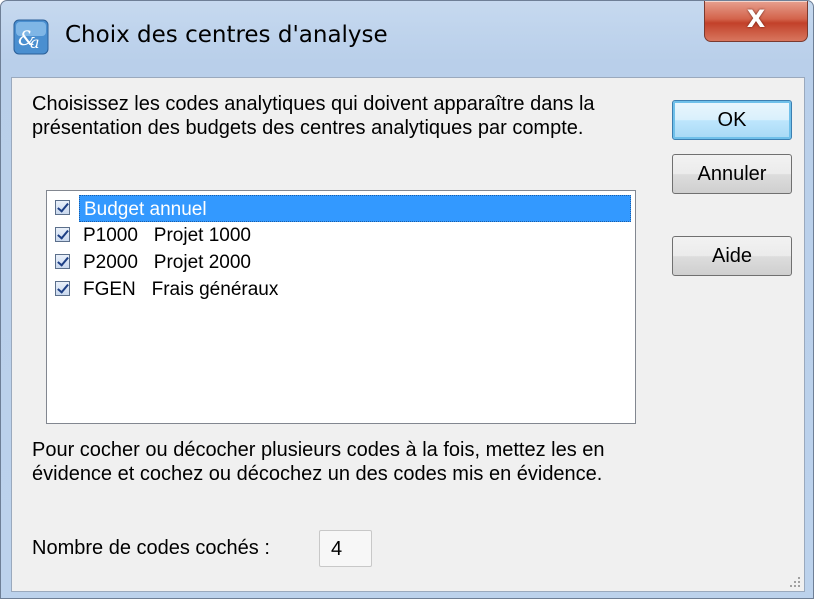 This screenshot has width=814, height=599. I want to click on list-item: FGEN Frais généraux, so click(341, 289).